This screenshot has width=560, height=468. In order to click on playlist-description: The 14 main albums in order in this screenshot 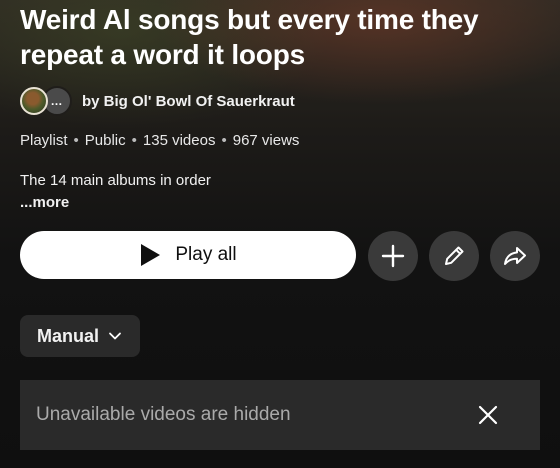, I will do `click(115, 180)`.